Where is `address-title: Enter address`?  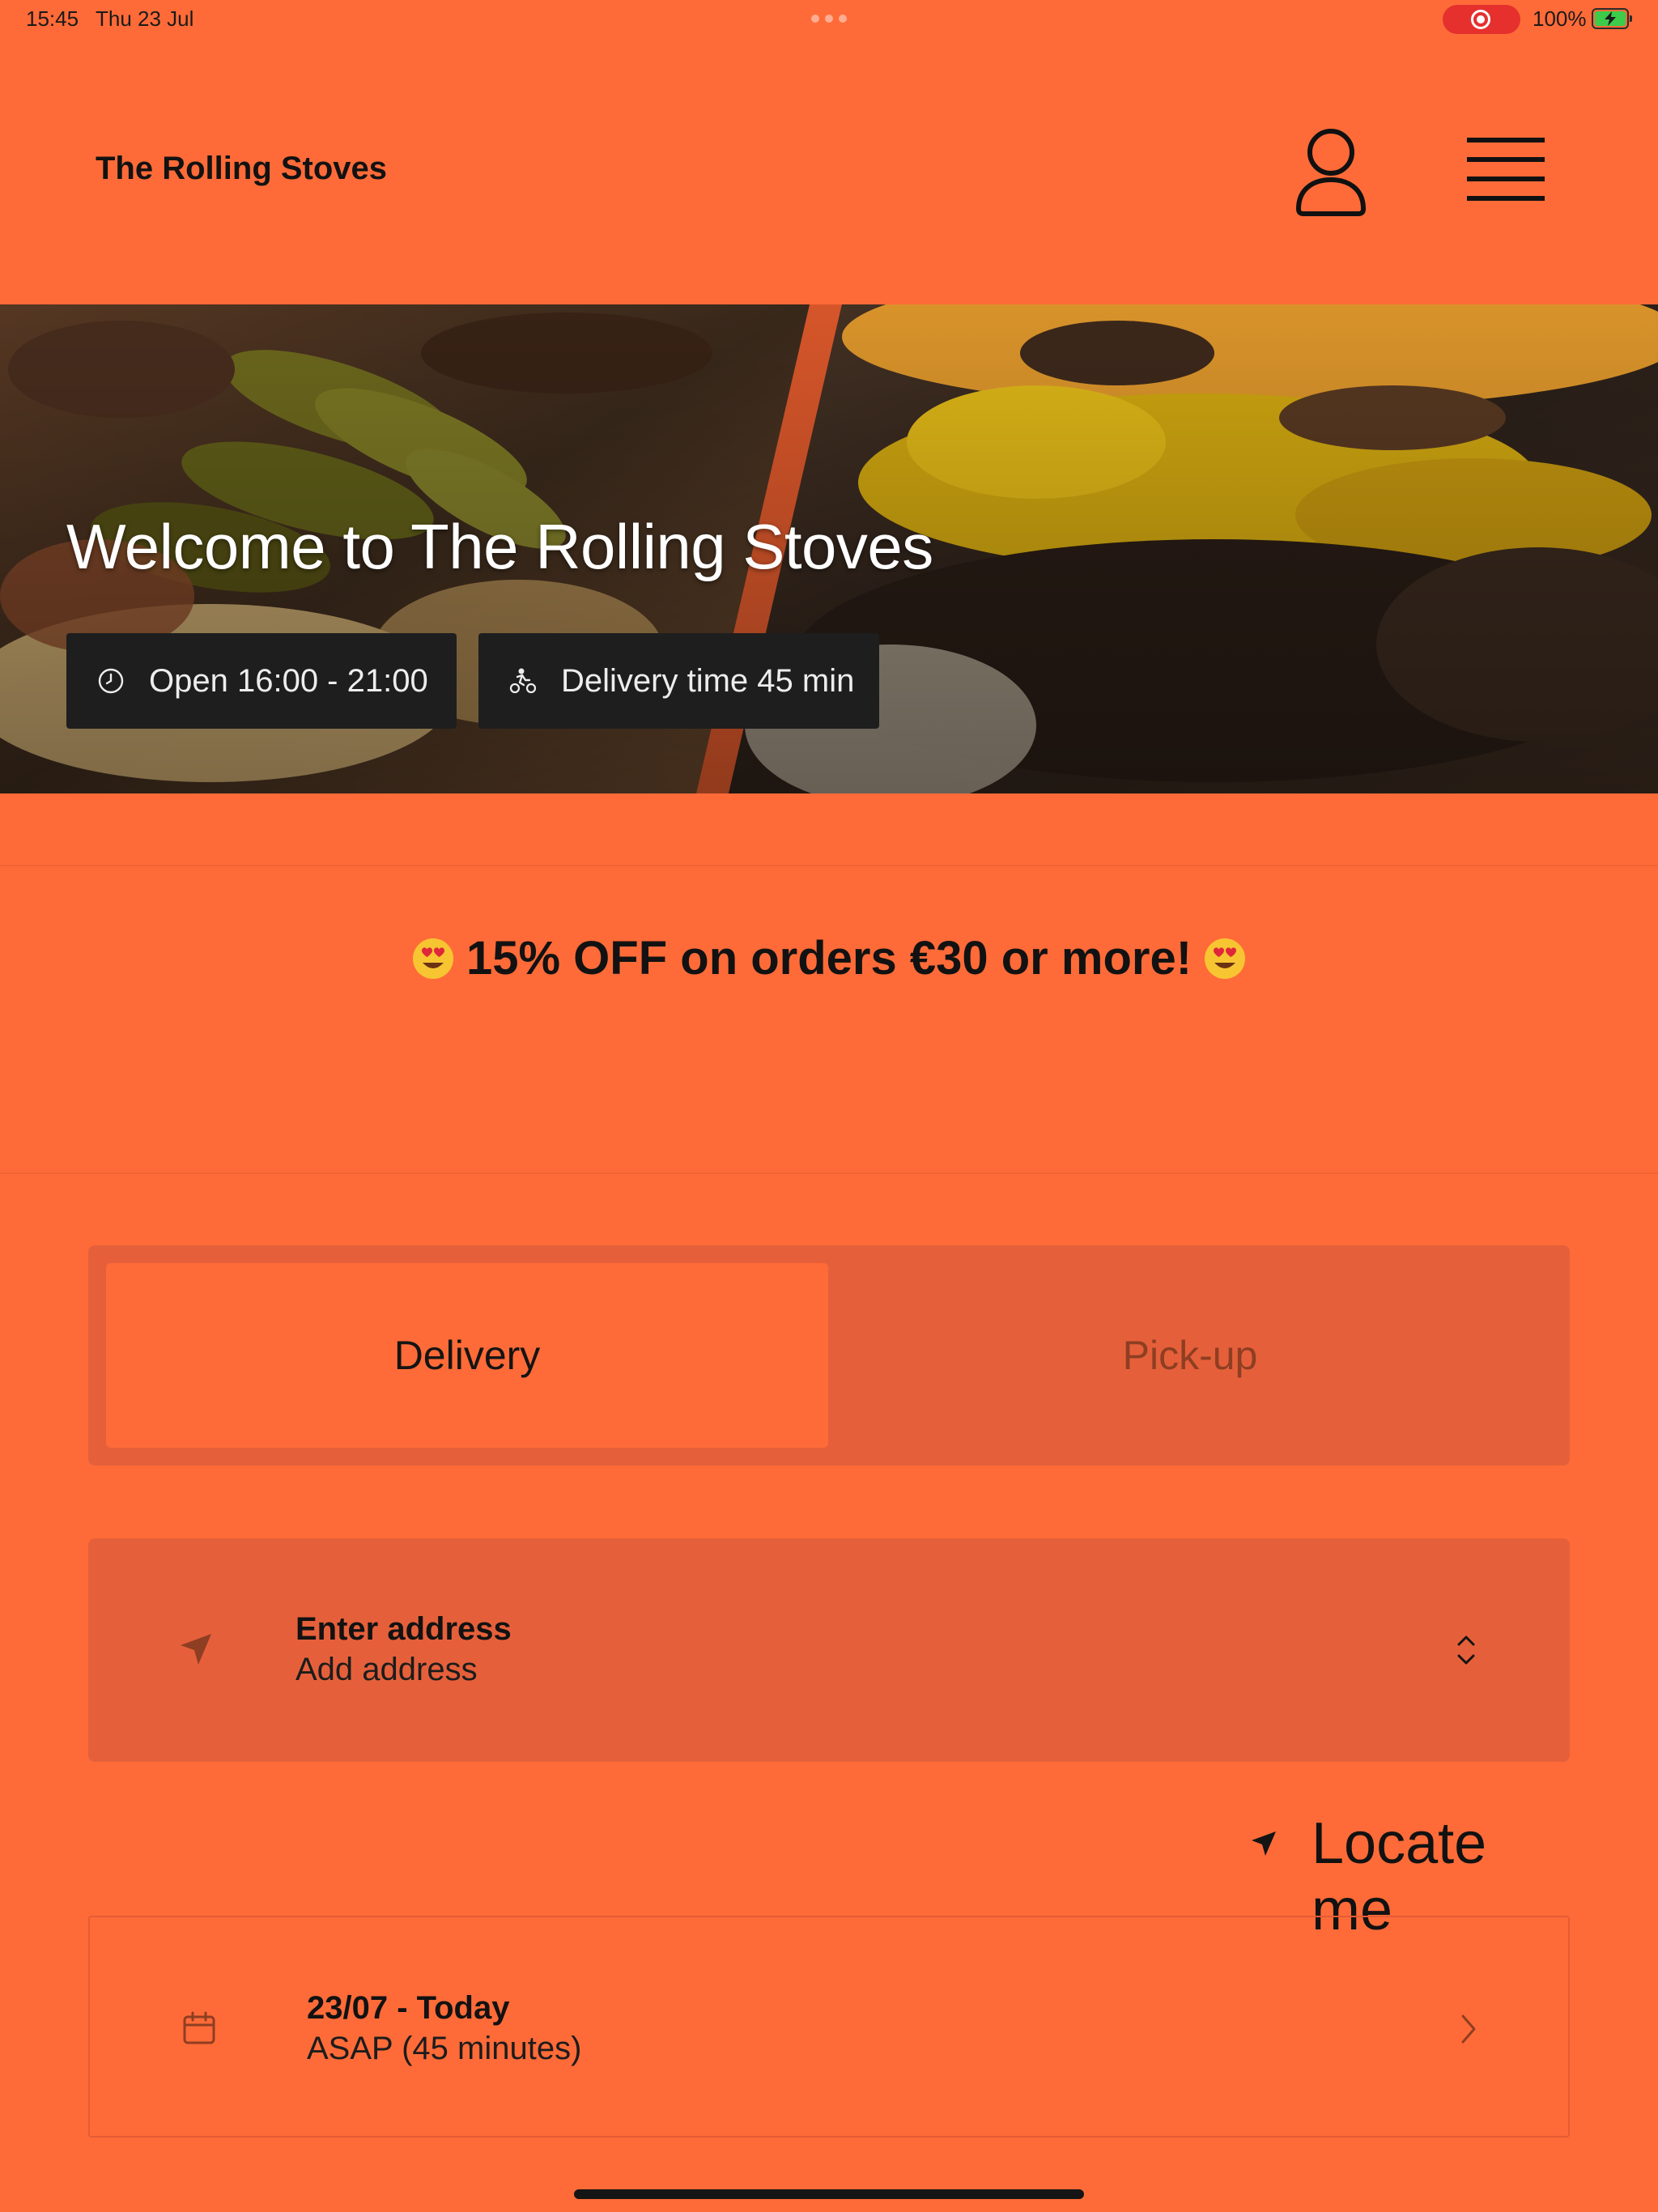
address-title: Enter address is located at coordinates (403, 1629).